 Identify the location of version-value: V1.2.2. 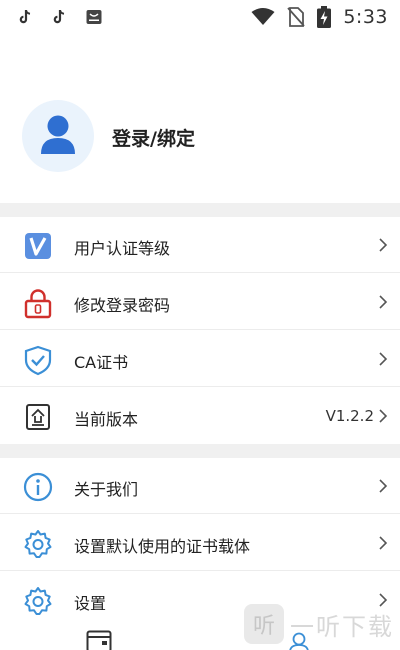
(349, 416).